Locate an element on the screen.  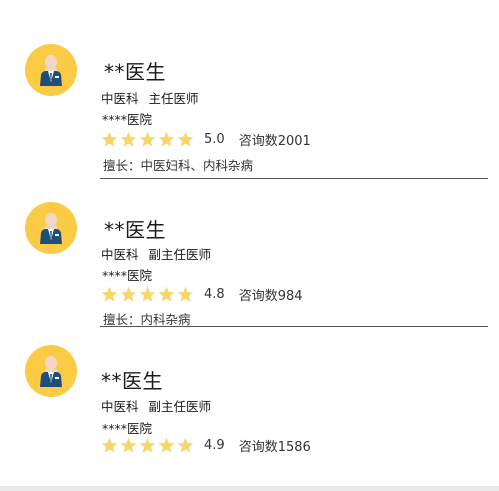
doctor-avatar-icon is located at coordinates (51, 371).